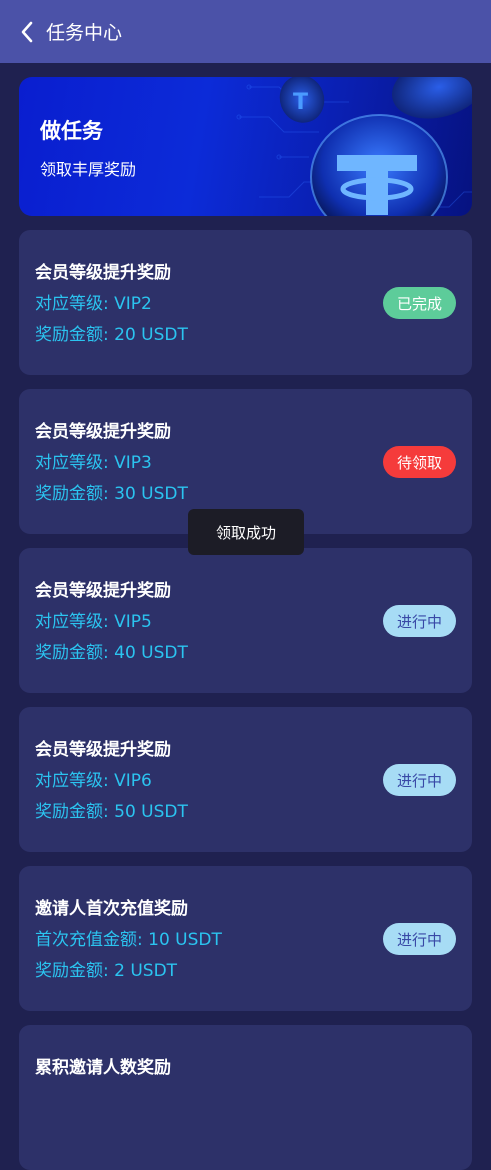 The height and width of the screenshot is (1170, 491). I want to click on page-title: 任务中心, so click(84, 33).